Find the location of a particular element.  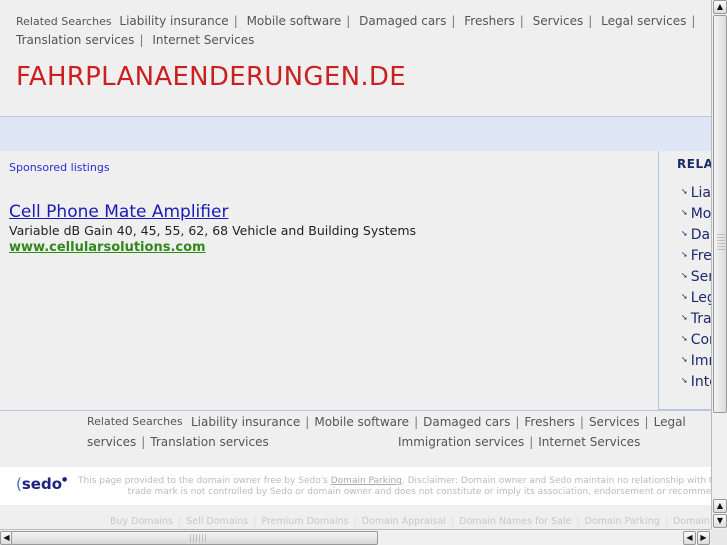

panel-item: ➘Services is located at coordinates (696, 275).